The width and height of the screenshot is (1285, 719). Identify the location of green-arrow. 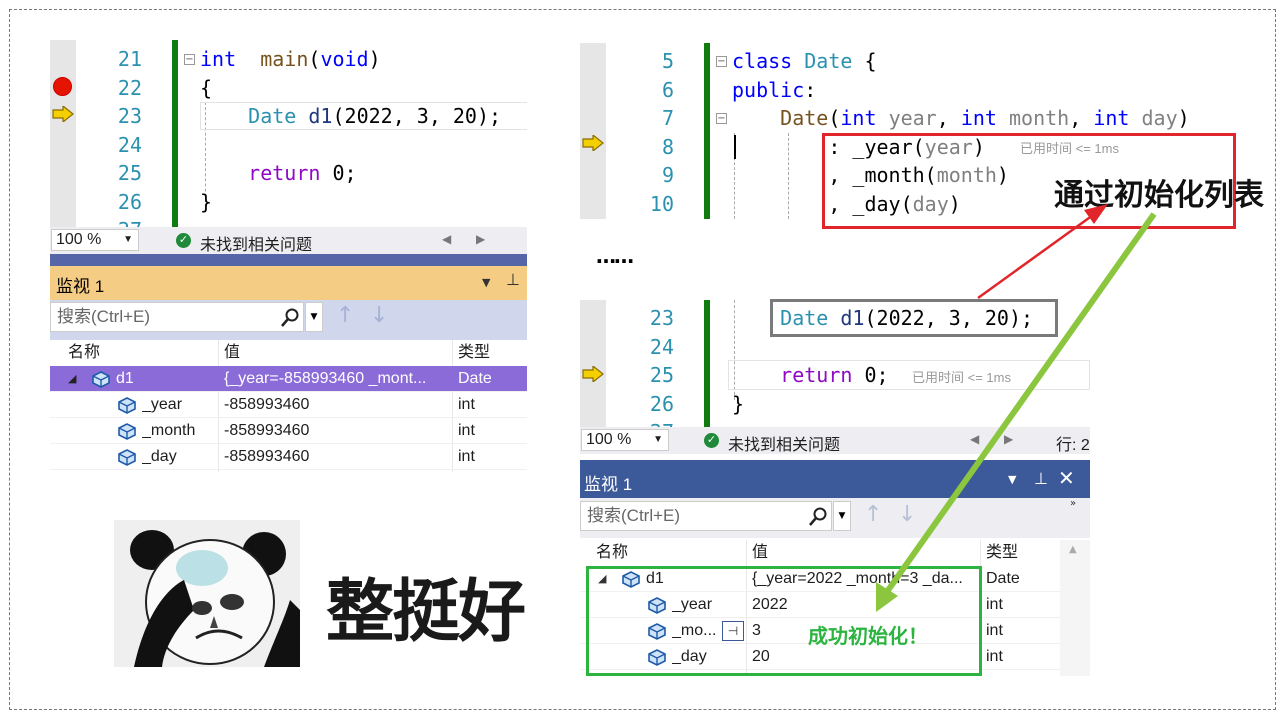
(1019, 405).